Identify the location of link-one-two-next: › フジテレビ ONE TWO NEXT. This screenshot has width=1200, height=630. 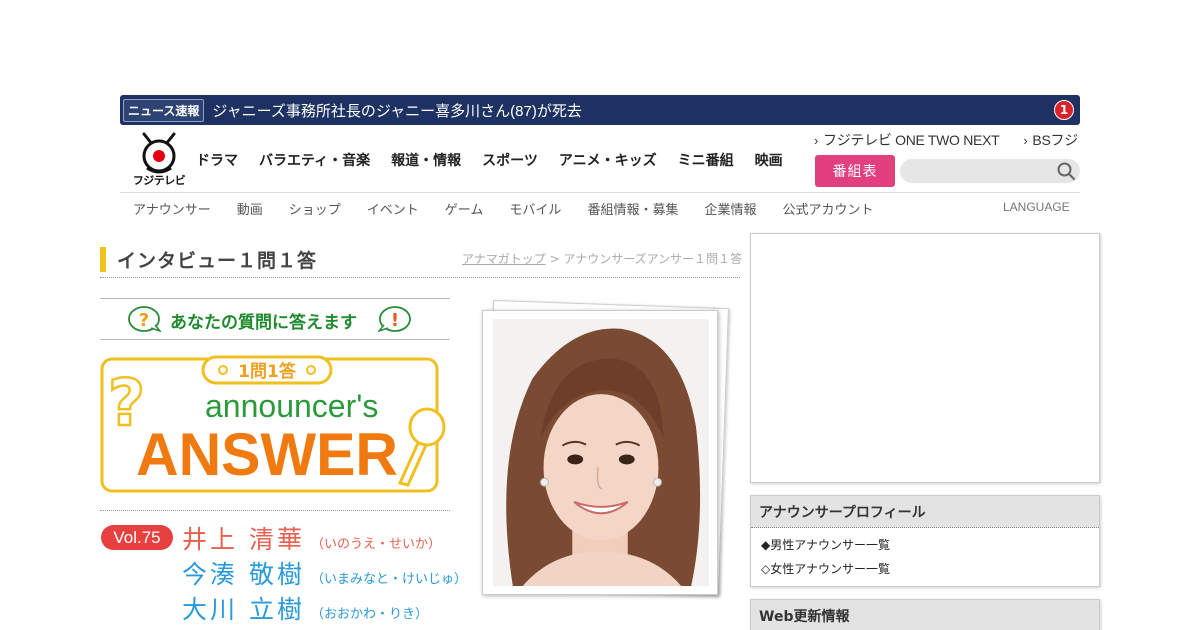
(907, 140).